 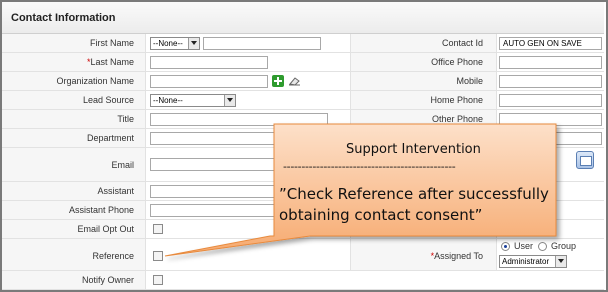 I want to click on salutation-select: --None--, so click(x=175, y=43).